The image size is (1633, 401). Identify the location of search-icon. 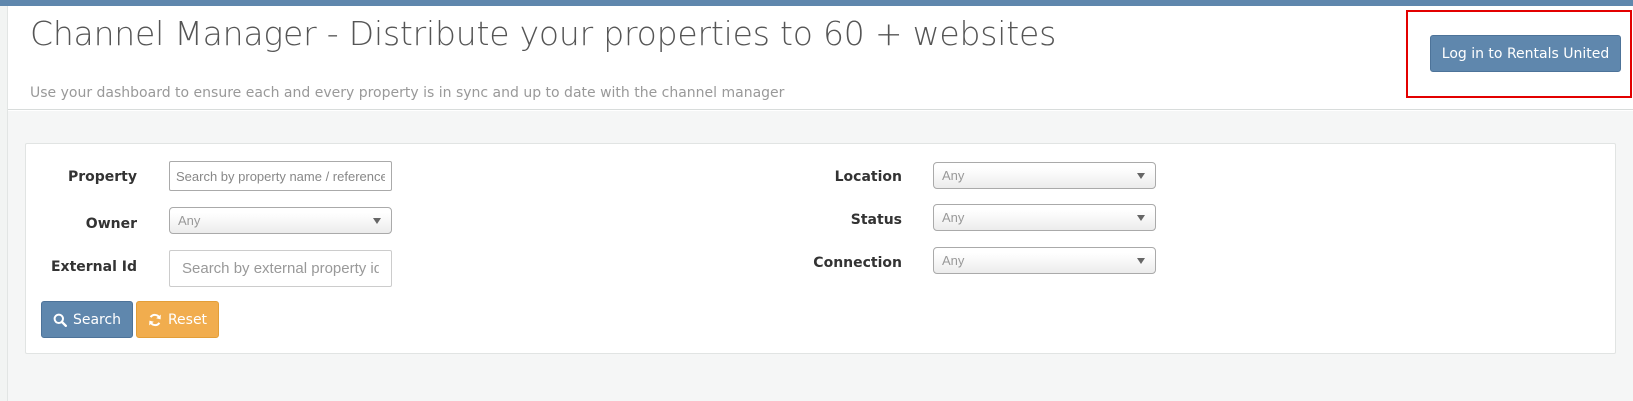
(60, 320).